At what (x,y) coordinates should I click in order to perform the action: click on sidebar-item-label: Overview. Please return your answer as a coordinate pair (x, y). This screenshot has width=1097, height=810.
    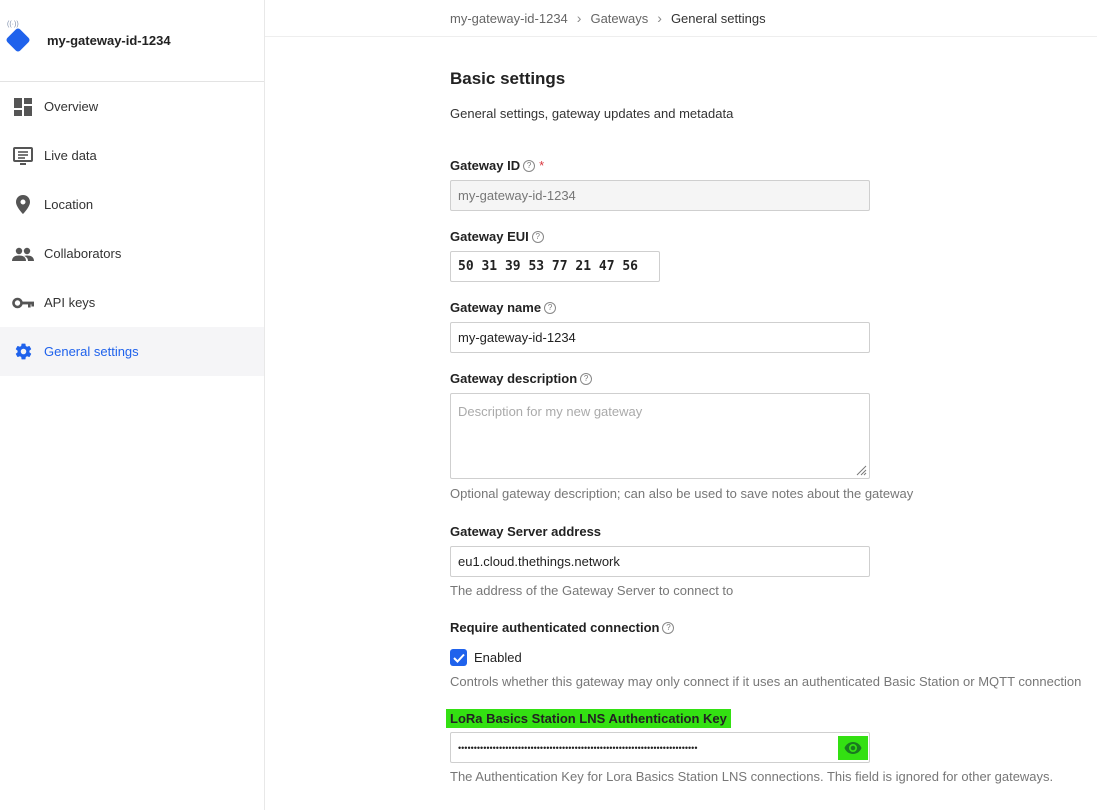
    Looking at the image, I should click on (71, 106).